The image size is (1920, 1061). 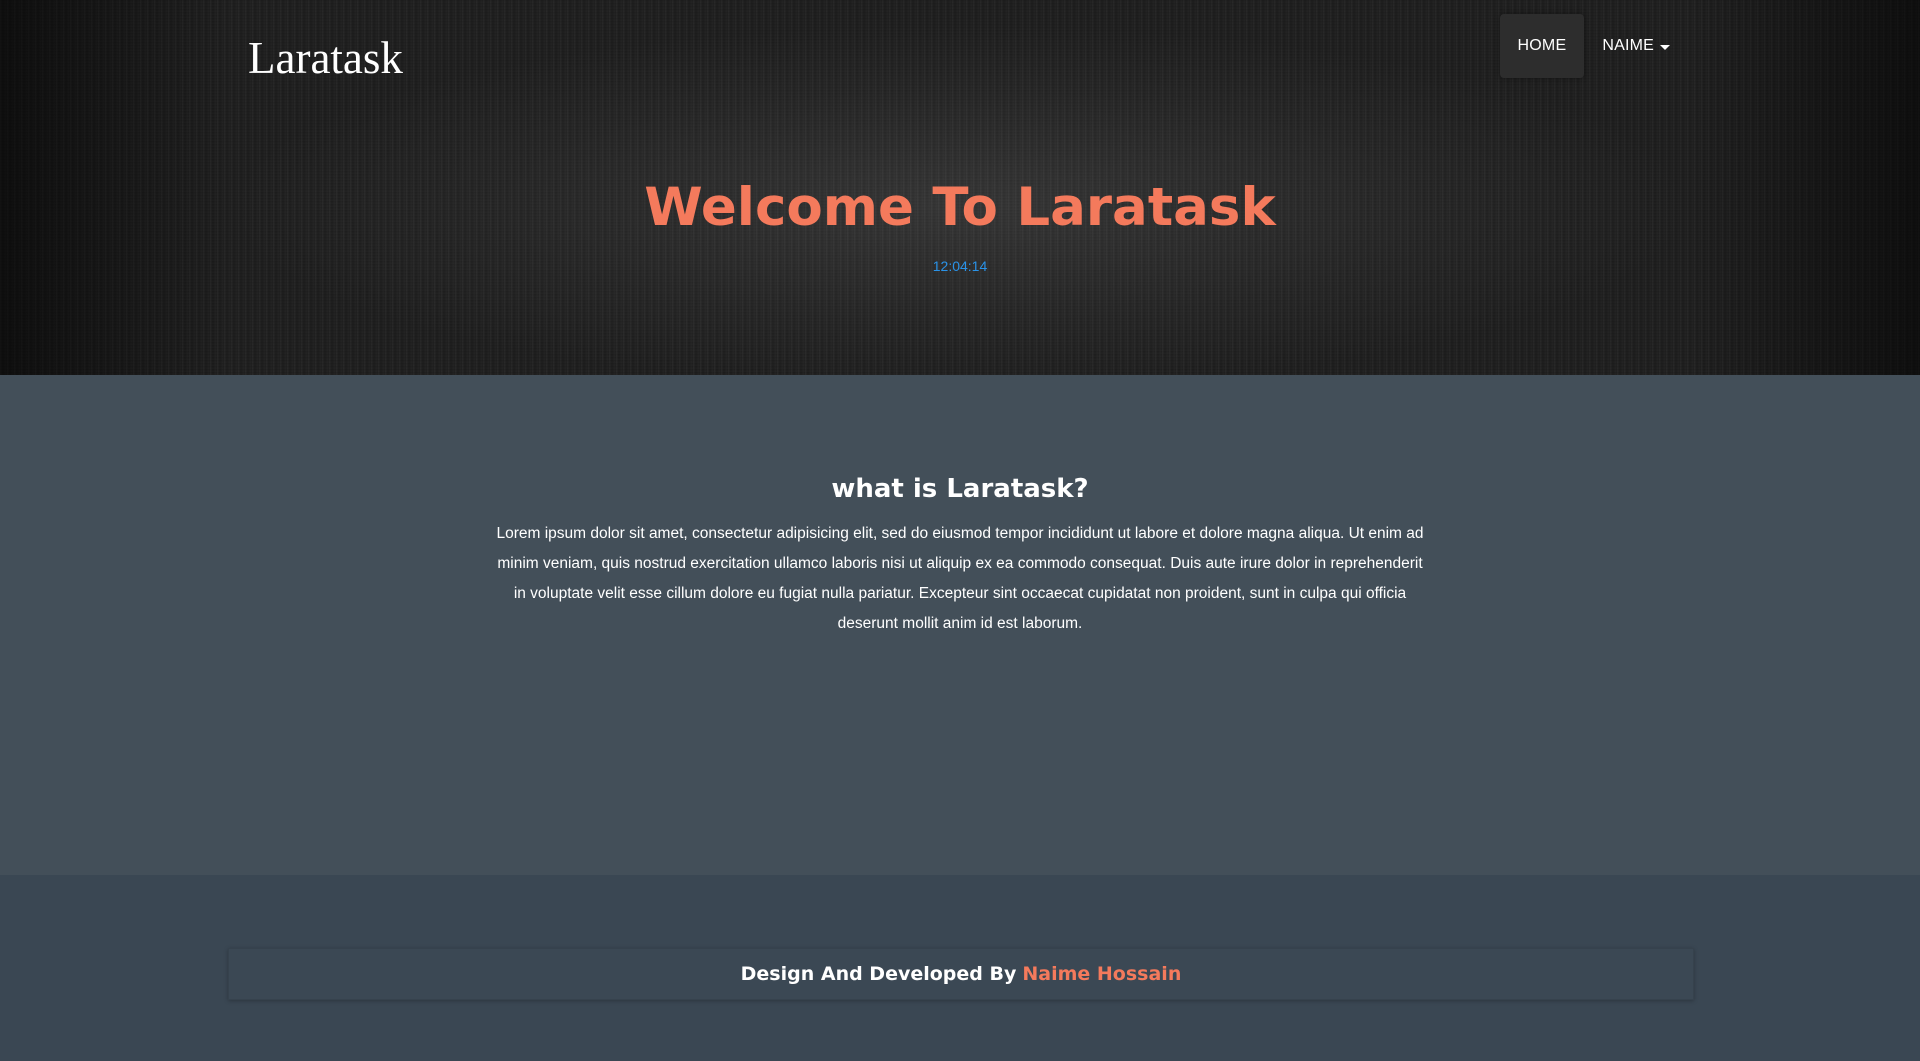 I want to click on brand-logo: Laratask, so click(x=325, y=58).